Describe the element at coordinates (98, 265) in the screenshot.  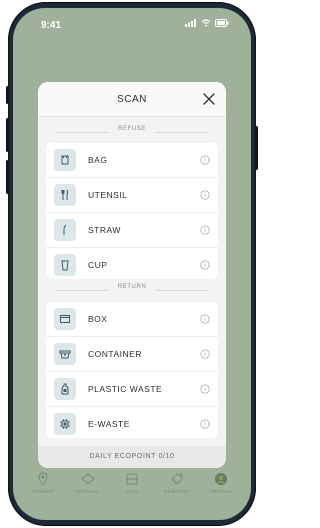
I see `list-item-label: CUP` at that location.